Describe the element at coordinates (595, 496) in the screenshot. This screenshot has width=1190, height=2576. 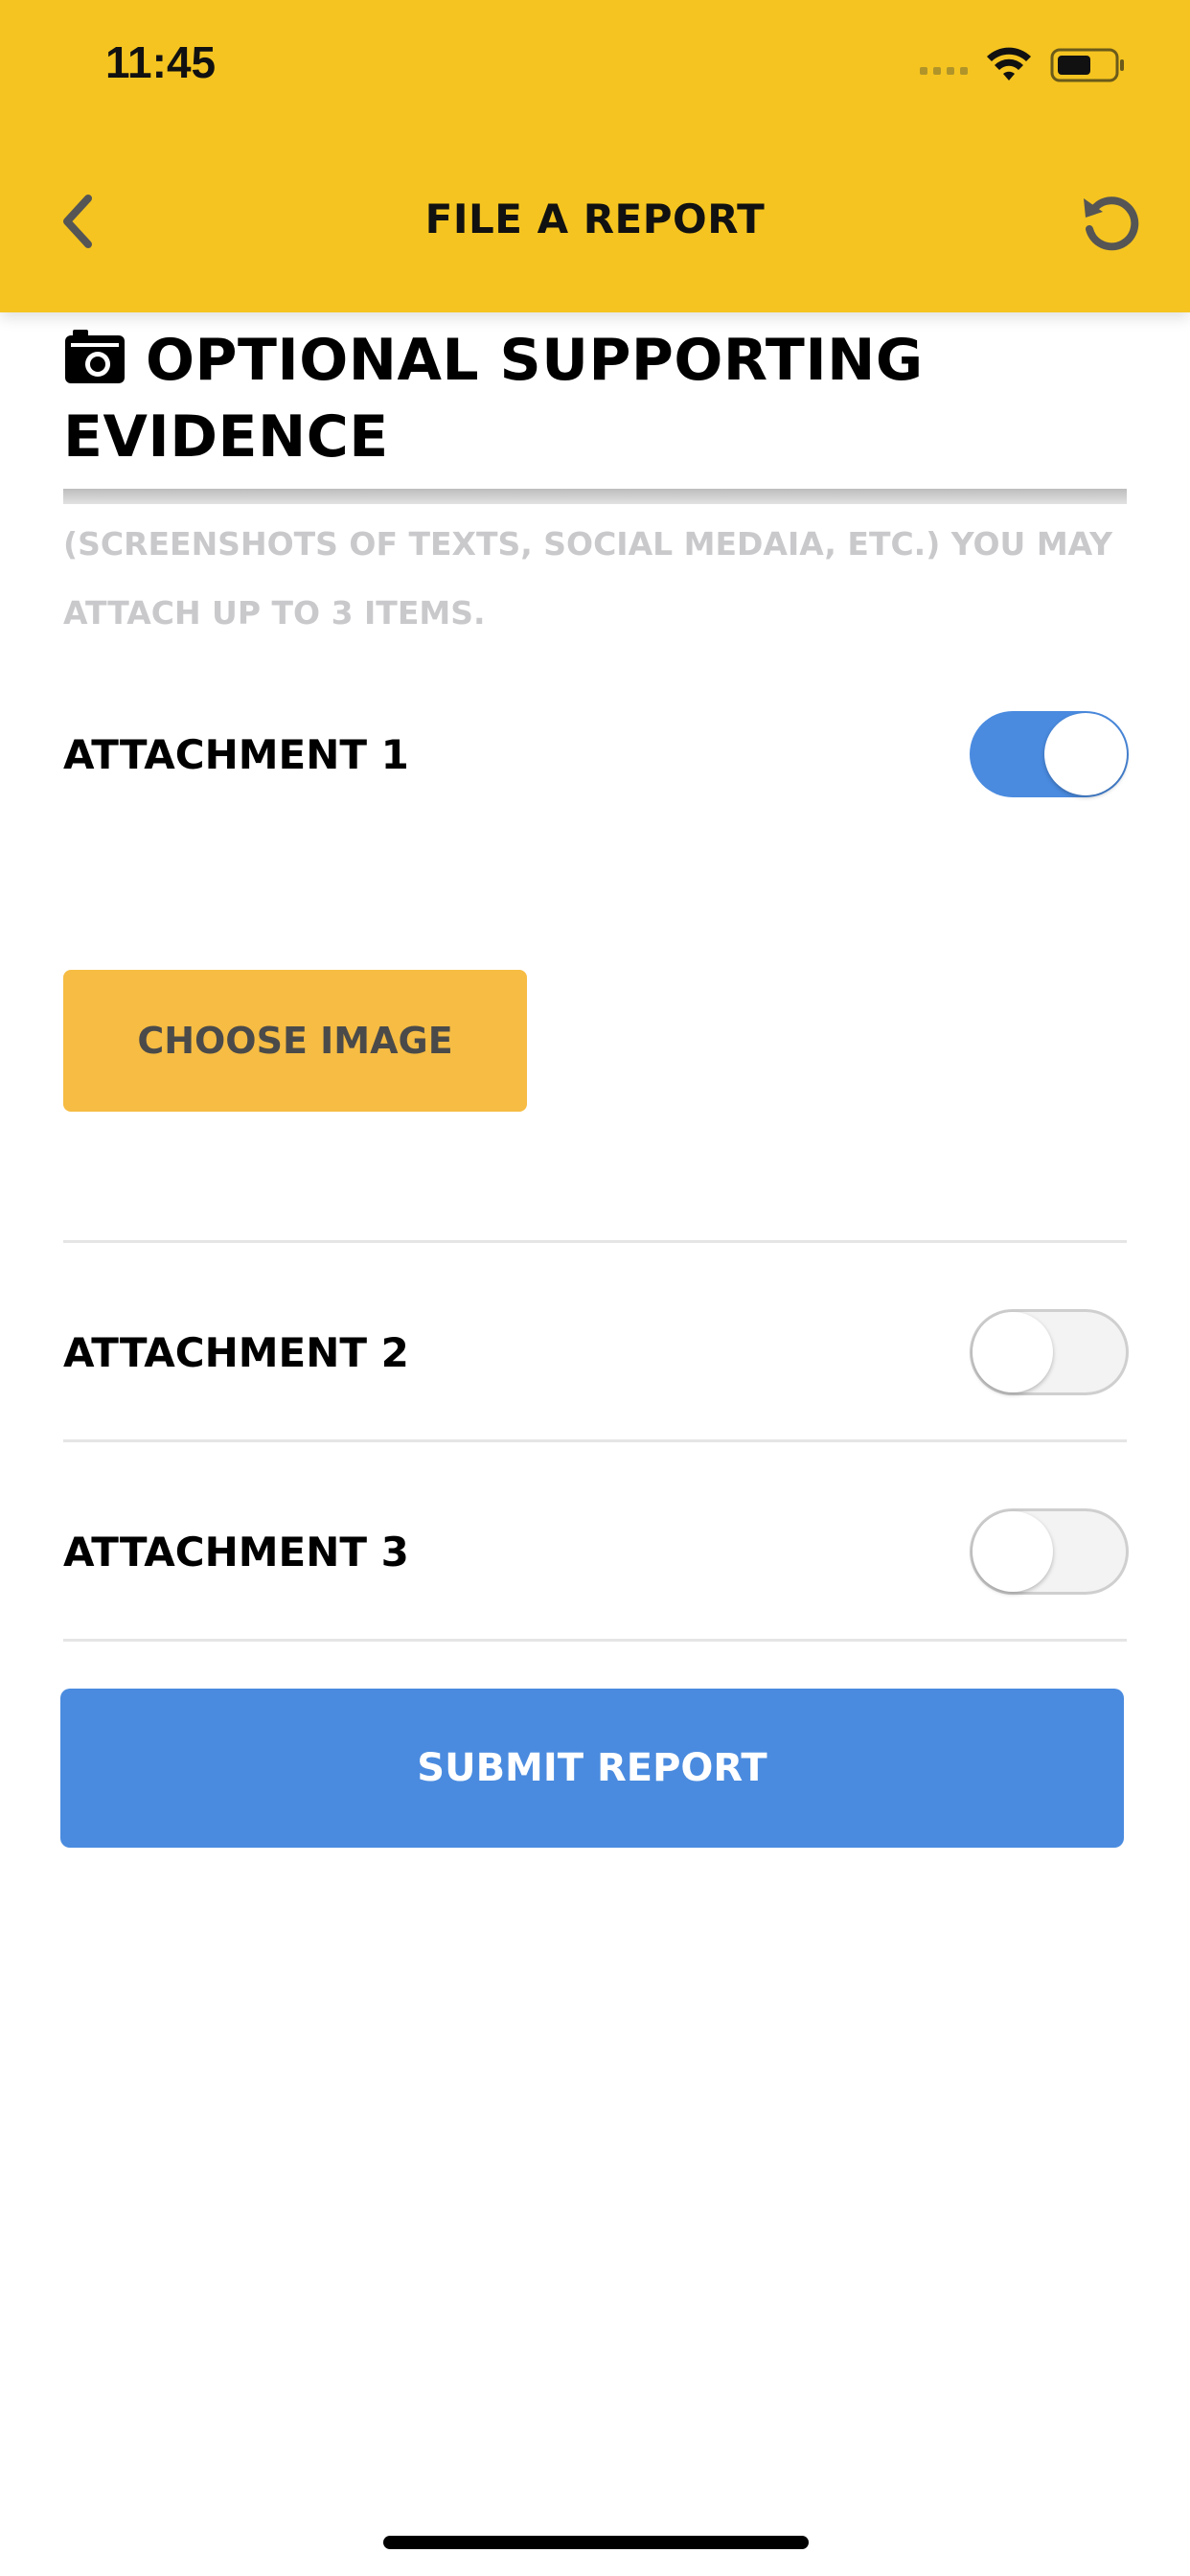
I see `section-divider` at that location.